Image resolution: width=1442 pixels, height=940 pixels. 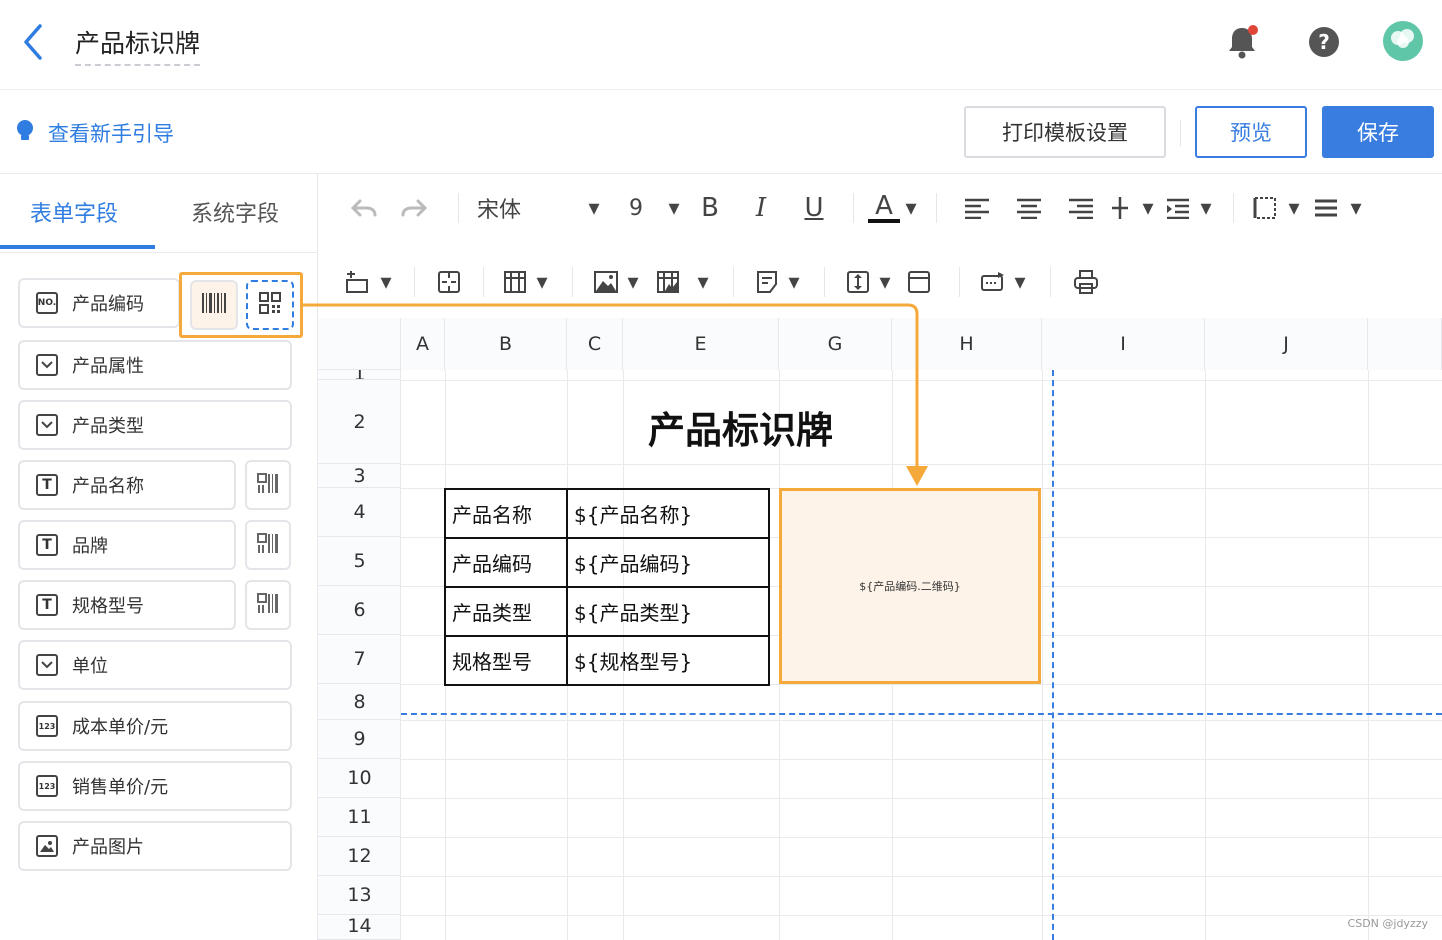 I want to click on align-center-icon, so click(x=1029, y=208).